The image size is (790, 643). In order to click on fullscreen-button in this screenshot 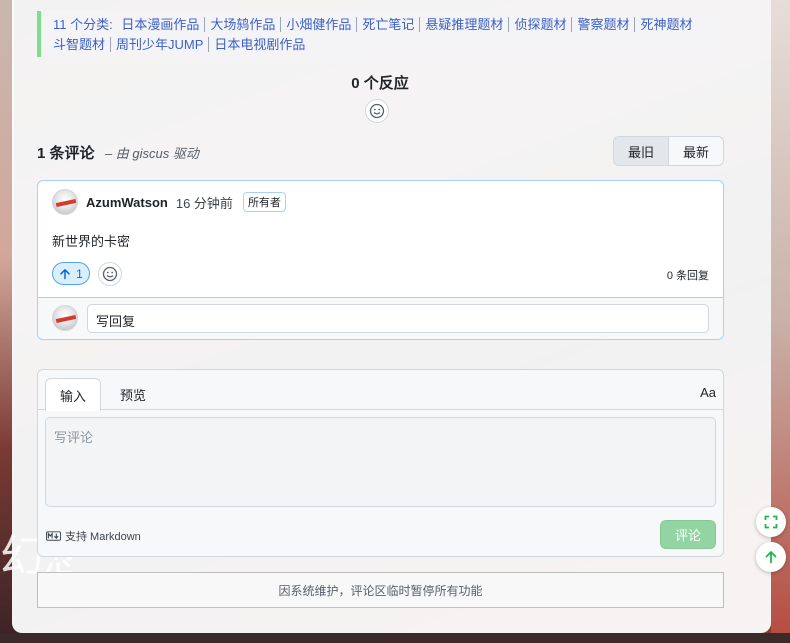, I will do `click(771, 522)`.